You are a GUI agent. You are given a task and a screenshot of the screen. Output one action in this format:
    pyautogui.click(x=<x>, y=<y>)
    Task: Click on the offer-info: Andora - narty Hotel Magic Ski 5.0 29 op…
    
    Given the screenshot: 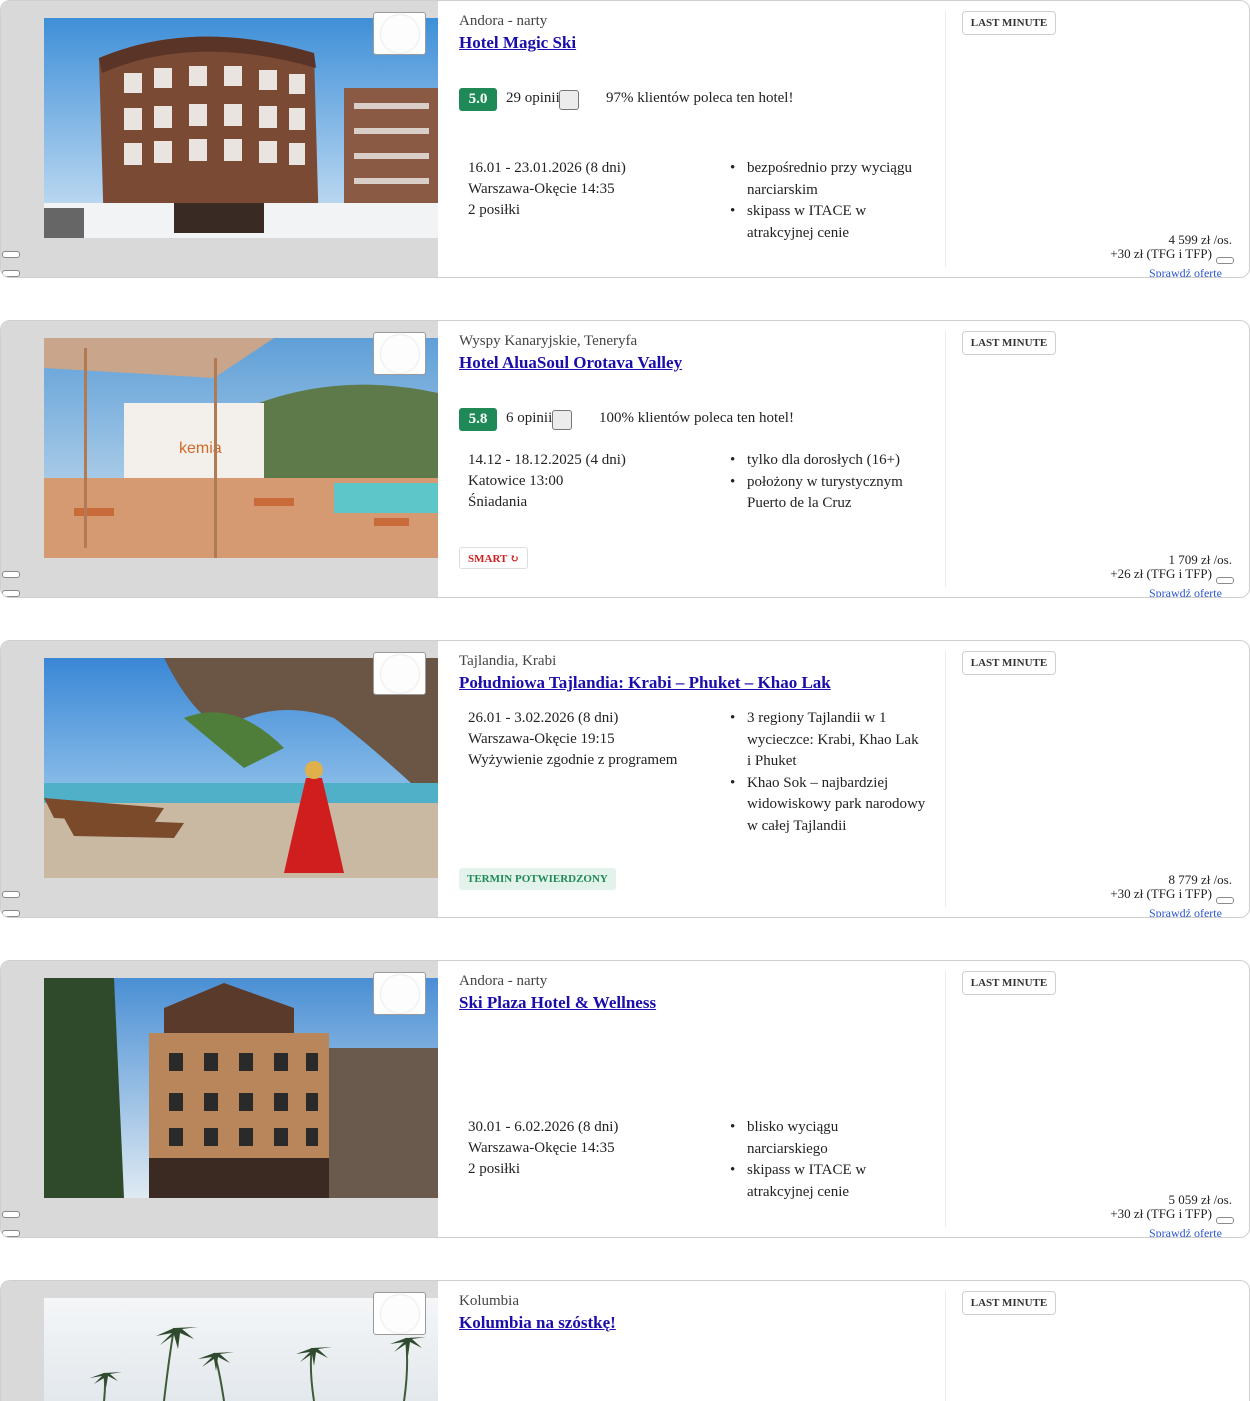 What is the action you would take?
    pyautogui.click(x=702, y=139)
    